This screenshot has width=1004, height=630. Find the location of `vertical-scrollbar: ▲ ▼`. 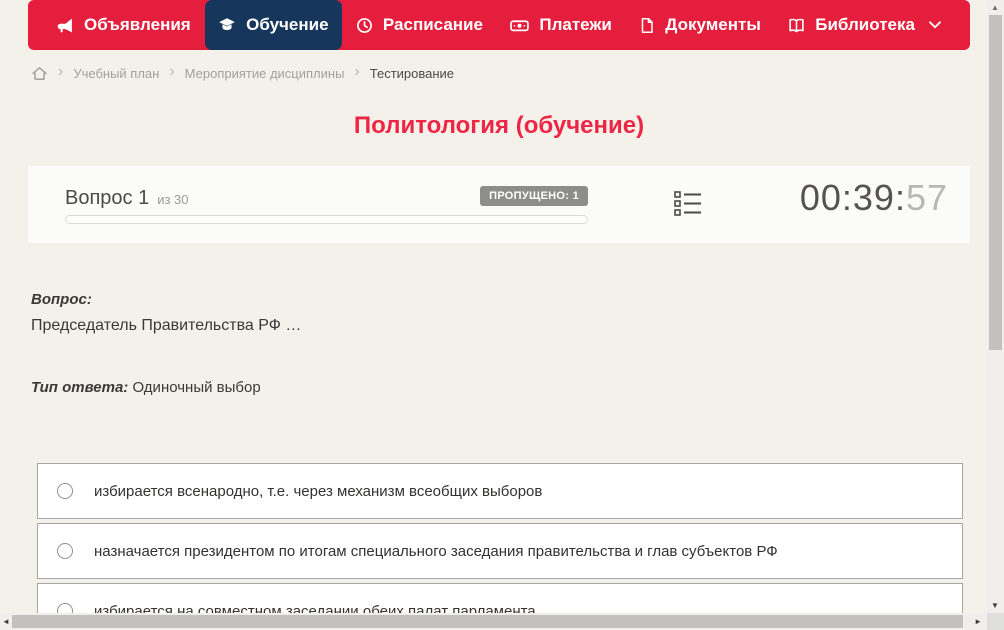

vertical-scrollbar: ▲ ▼ is located at coordinates (995, 306).